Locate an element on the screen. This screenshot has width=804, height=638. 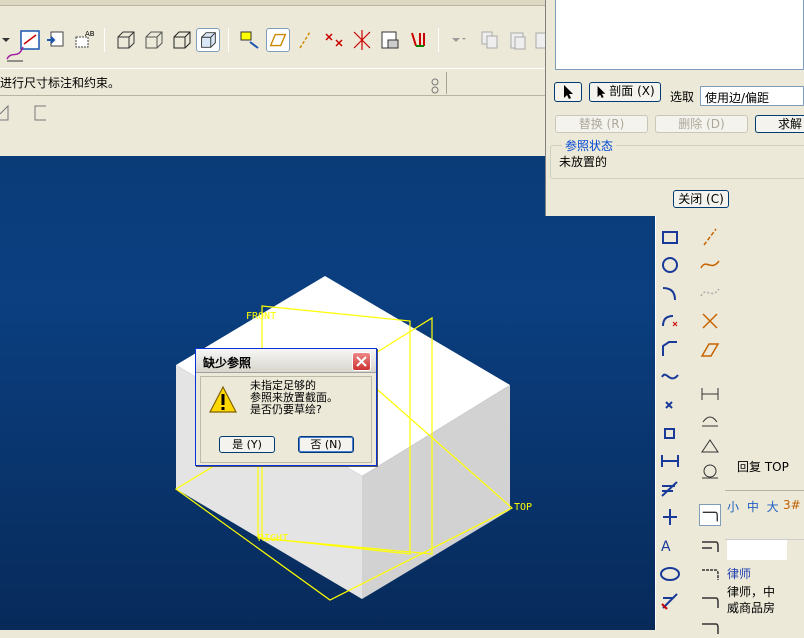
thicken-icon is located at coordinates (710, 349).